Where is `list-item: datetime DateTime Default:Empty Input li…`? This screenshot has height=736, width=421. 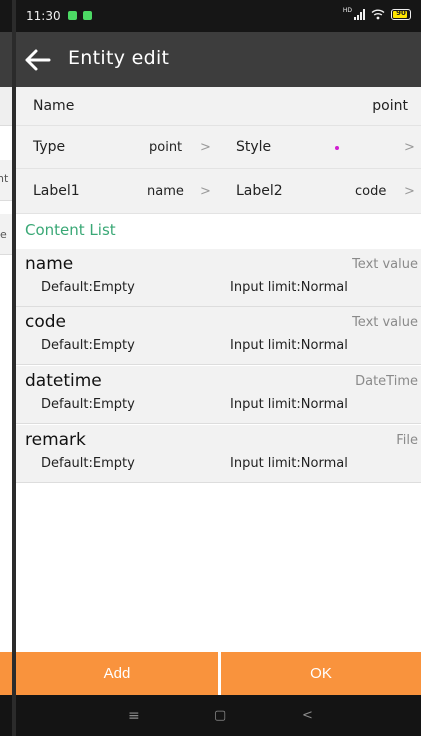
list-item: datetime DateTime Default:Empty Input li… is located at coordinates (218, 395).